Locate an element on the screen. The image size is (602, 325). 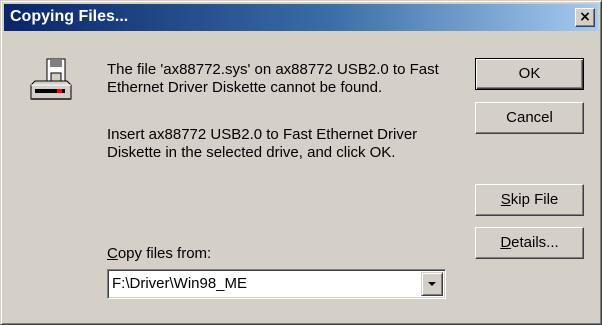
copy-label-text: opy files from: is located at coordinates (164, 253).